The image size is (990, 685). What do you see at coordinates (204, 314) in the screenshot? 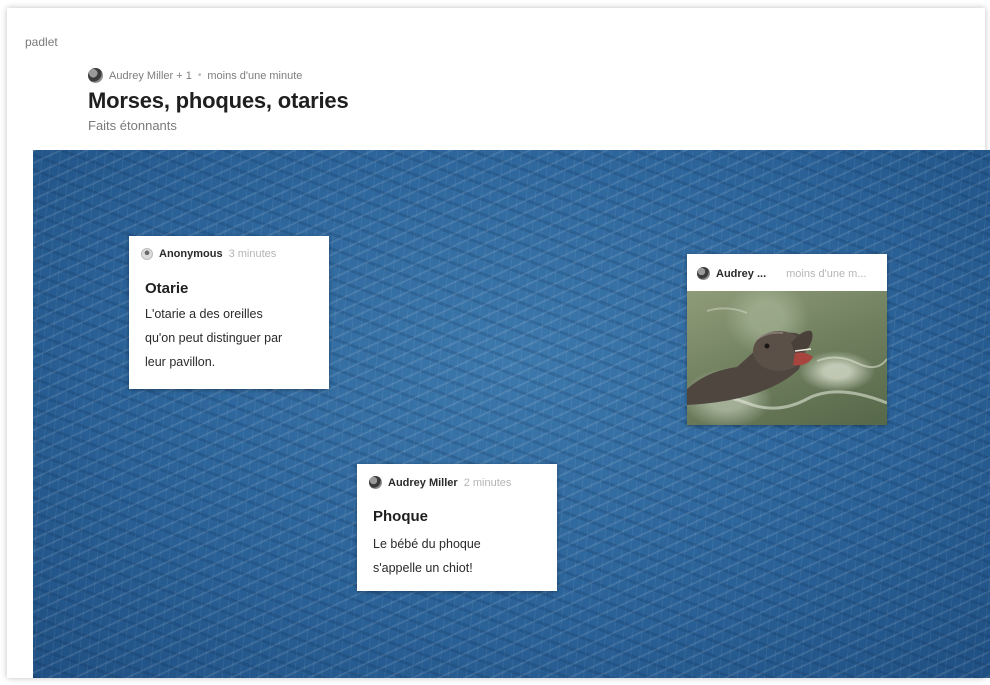
I see `post-body-line: L'otarie a des oreilles` at bounding box center [204, 314].